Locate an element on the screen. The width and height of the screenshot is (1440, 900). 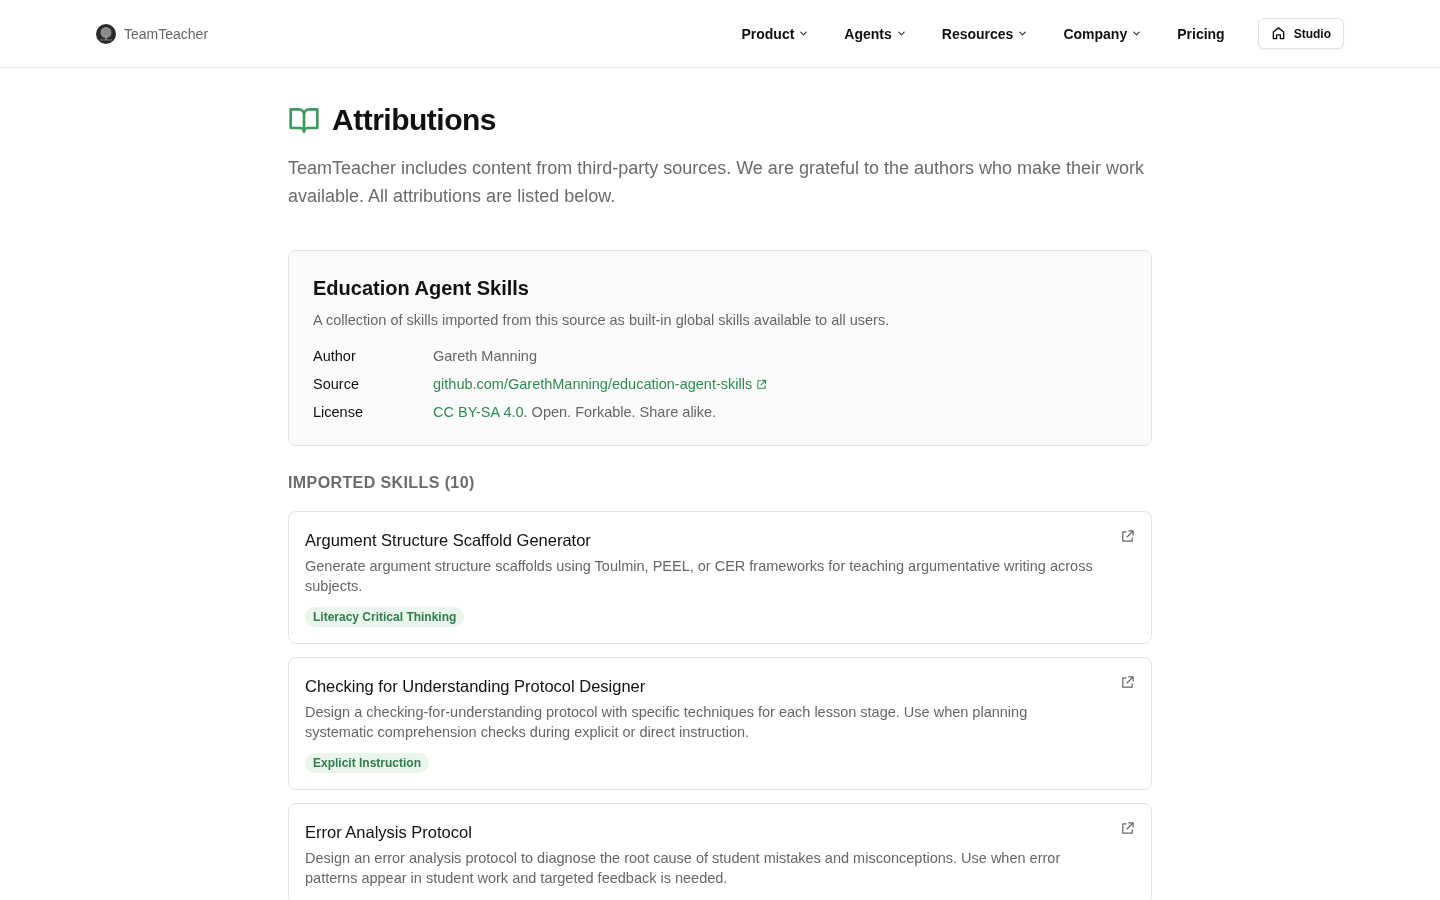
skill-card: Argument Structure Scaffold Generator Generate argument structure scaffolds using Toulmin, PEEL, or CER frameworks for teaching argumentative writing across subjects. Literacy Critical Thinking is located at coordinates (720, 577).